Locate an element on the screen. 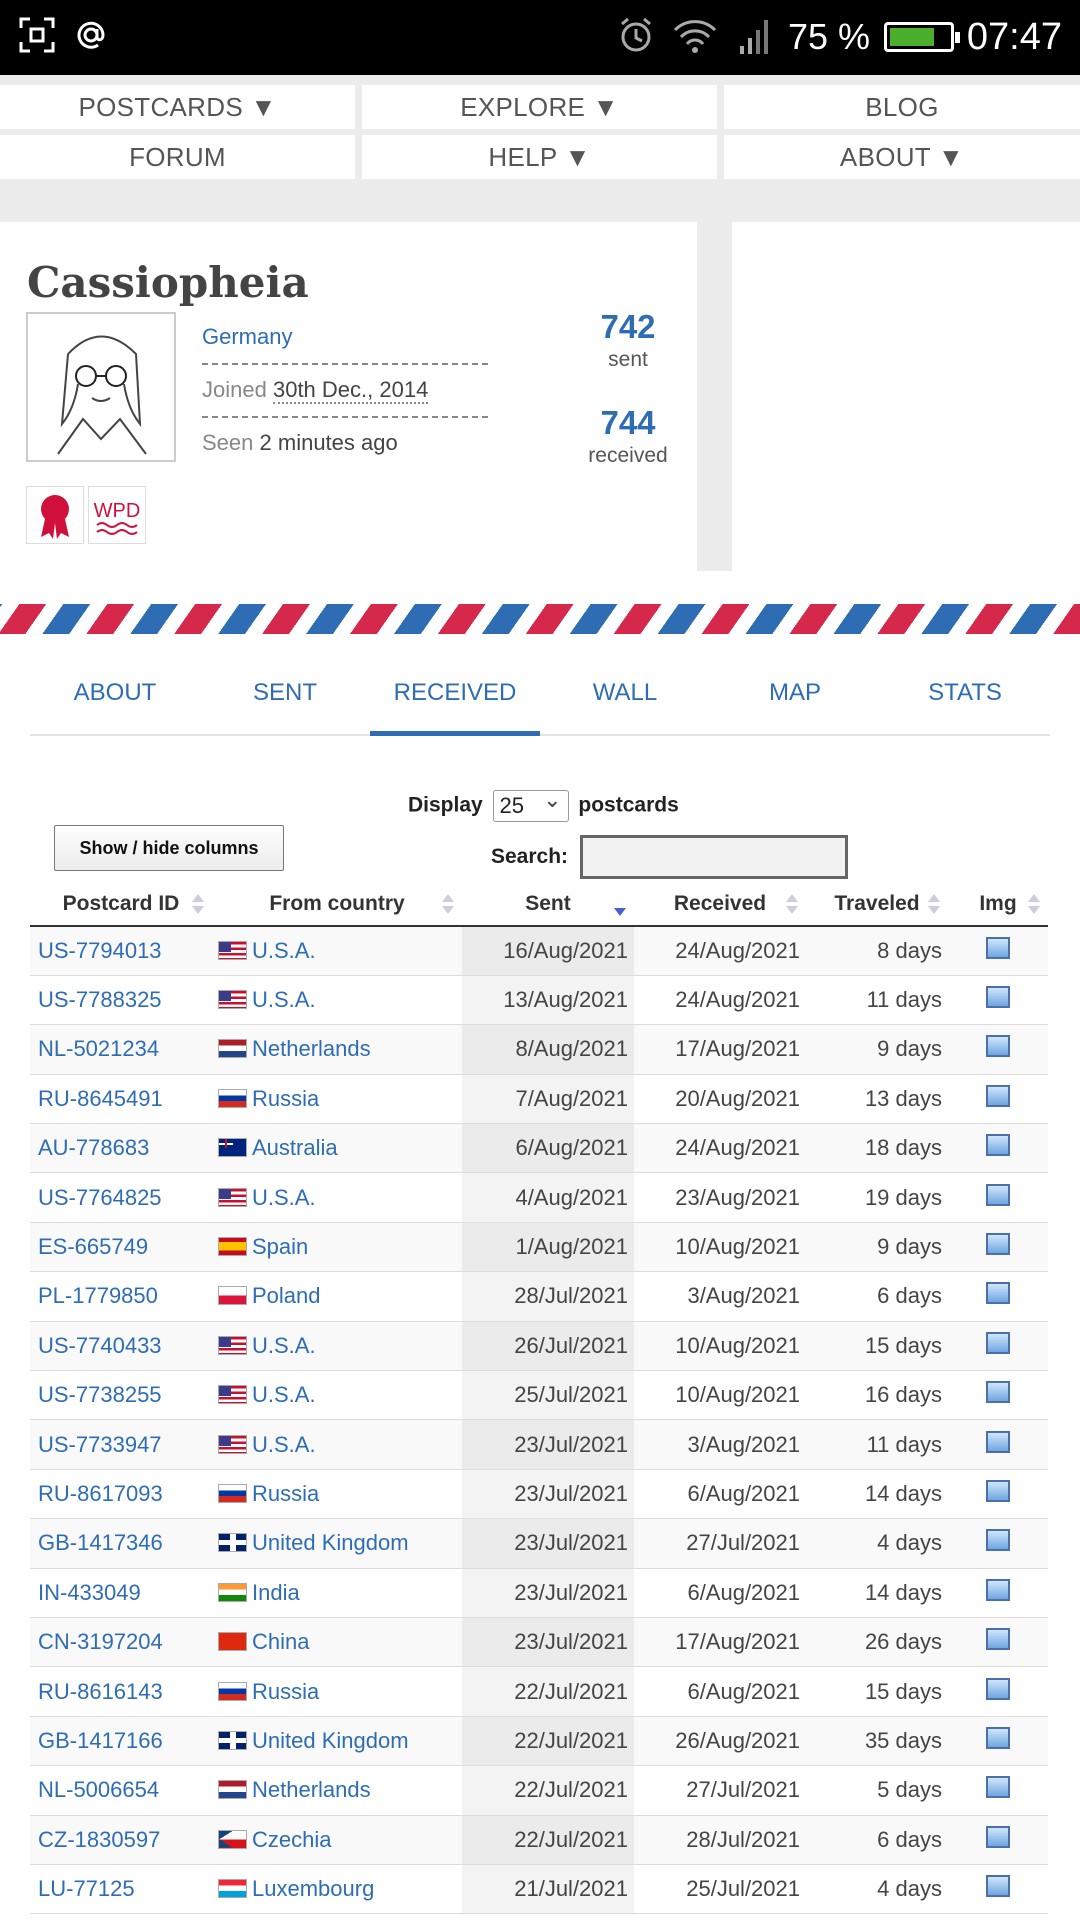  show-hide-columns-button: Show / hide columns is located at coordinates (169, 848).